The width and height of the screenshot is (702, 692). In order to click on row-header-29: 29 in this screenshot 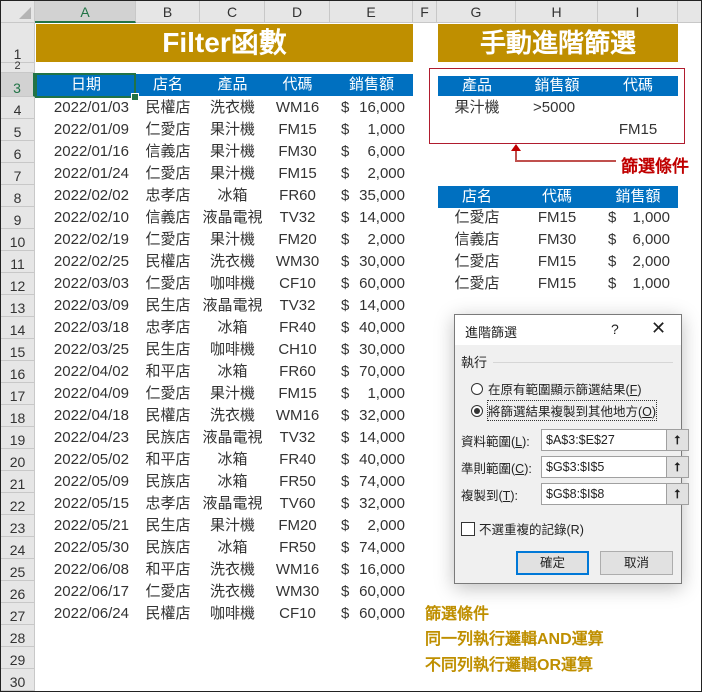, I will do `click(18, 658)`.